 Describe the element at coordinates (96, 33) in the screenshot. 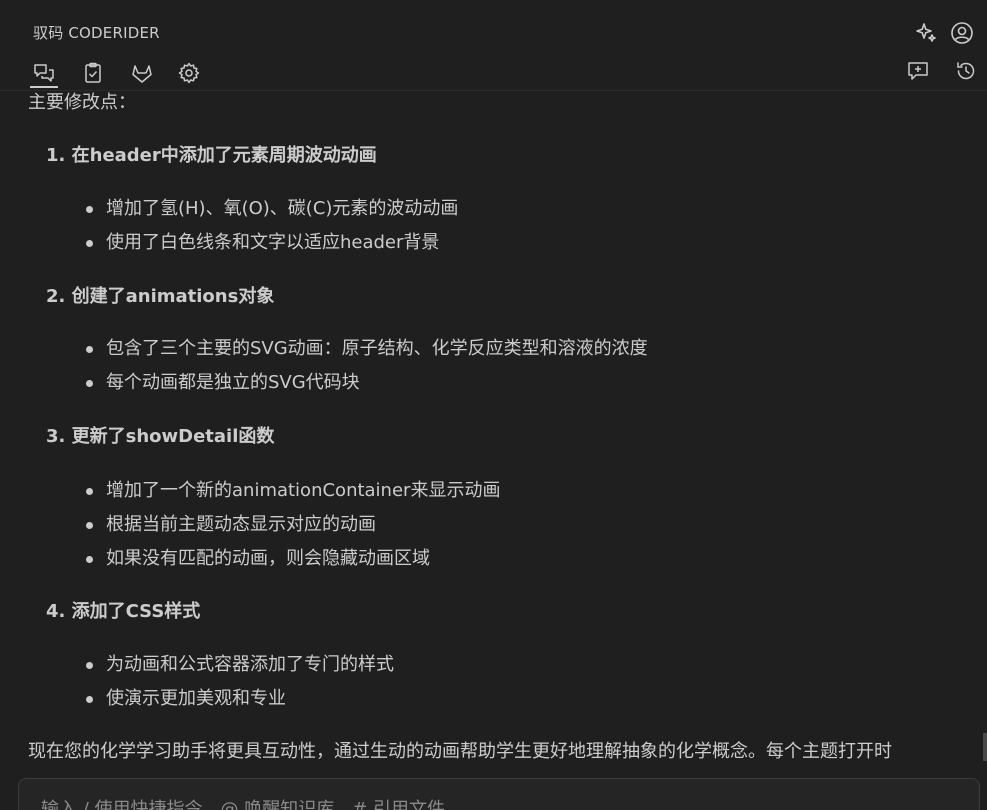

I see `app-title: 驭码 CODERIDER` at that location.